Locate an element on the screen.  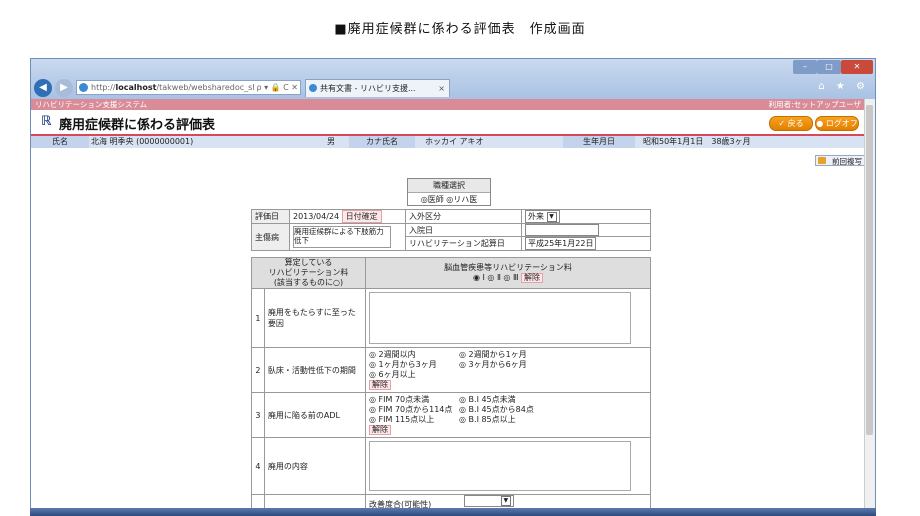
maximize-button: □ is located at coordinates (829, 67).